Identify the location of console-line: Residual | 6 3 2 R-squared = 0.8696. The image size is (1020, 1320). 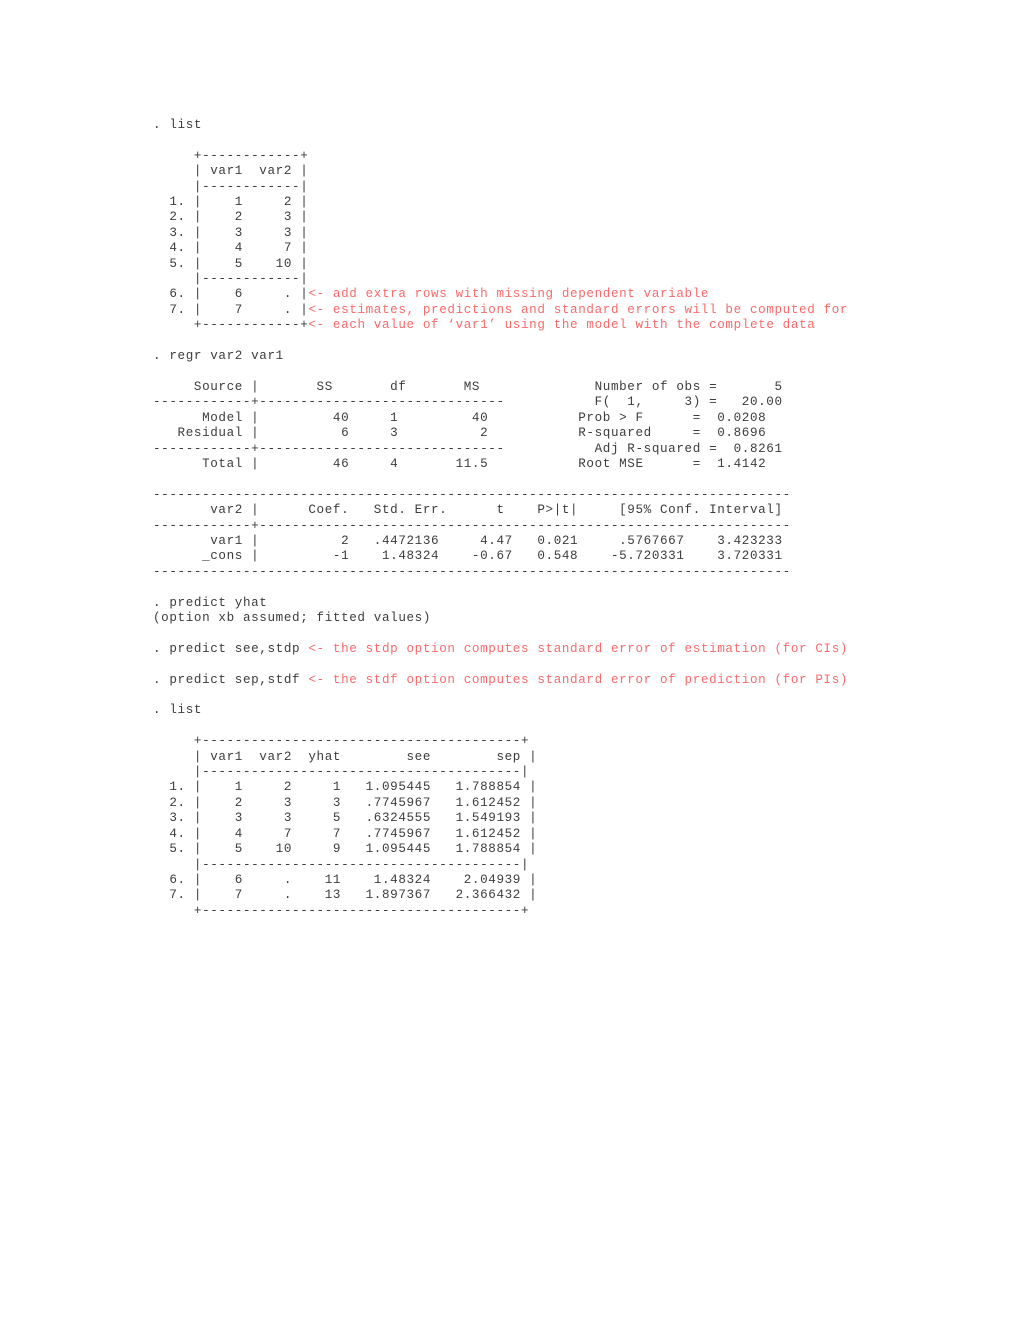
(500, 433).